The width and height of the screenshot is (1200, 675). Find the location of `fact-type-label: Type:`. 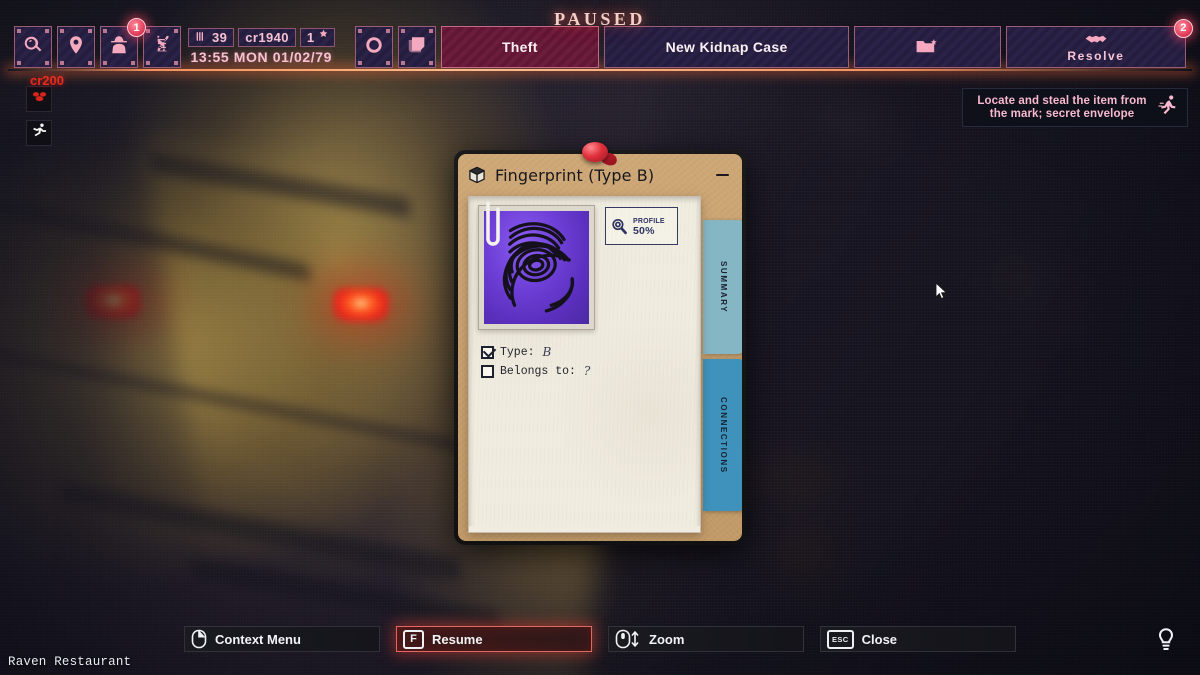

fact-type-label: Type: is located at coordinates (517, 352).